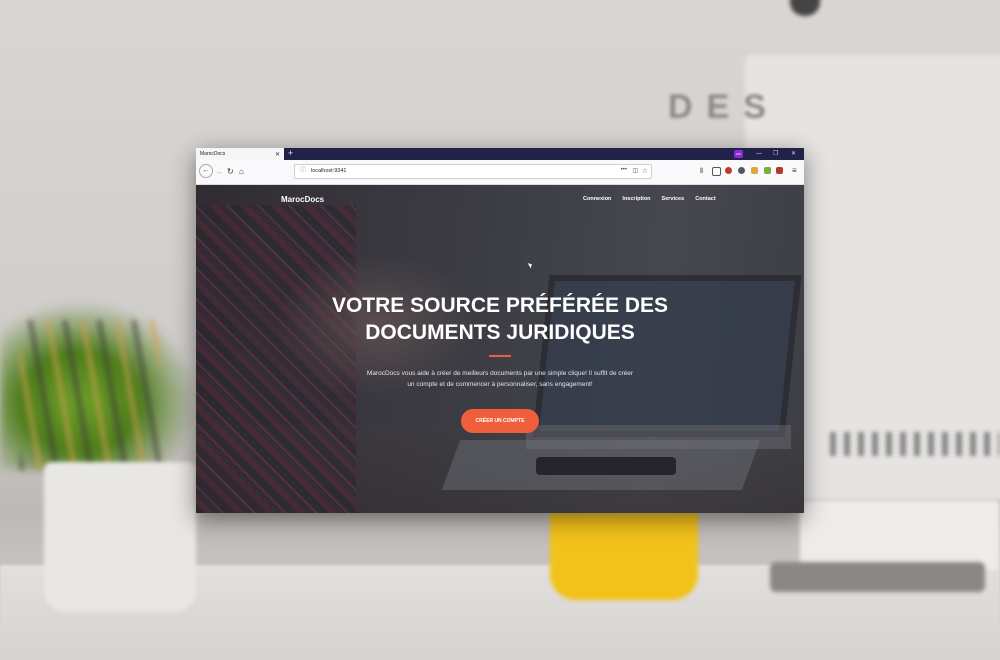 This screenshot has width=1000, height=660. Describe the element at coordinates (303, 171) in the screenshot. I see `info-icon: ⓘ` at that location.